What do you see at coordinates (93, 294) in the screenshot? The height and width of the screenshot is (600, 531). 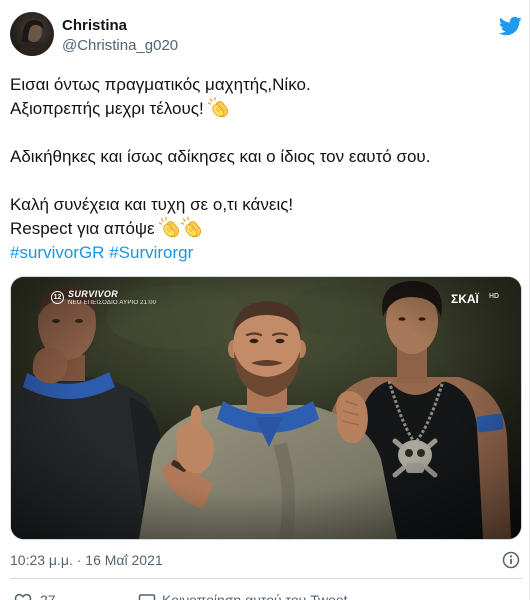 I see `show-logo: SURVIVOR` at bounding box center [93, 294].